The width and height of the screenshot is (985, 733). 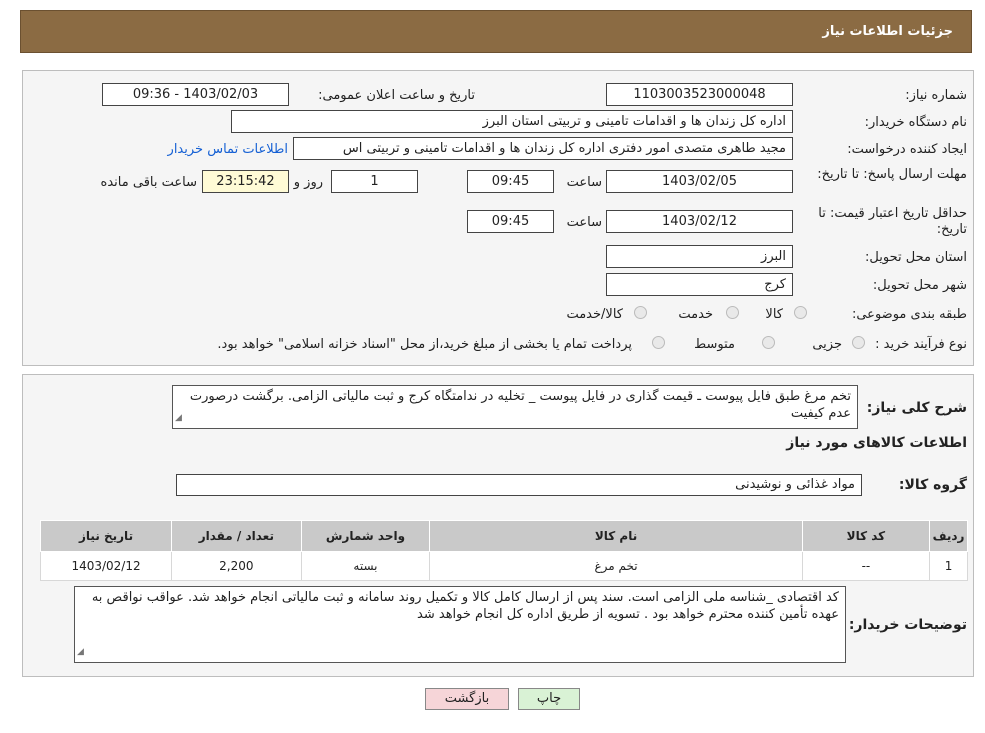 What do you see at coordinates (695, 314) in the screenshot?
I see `category-service-label: خدمت` at bounding box center [695, 314].